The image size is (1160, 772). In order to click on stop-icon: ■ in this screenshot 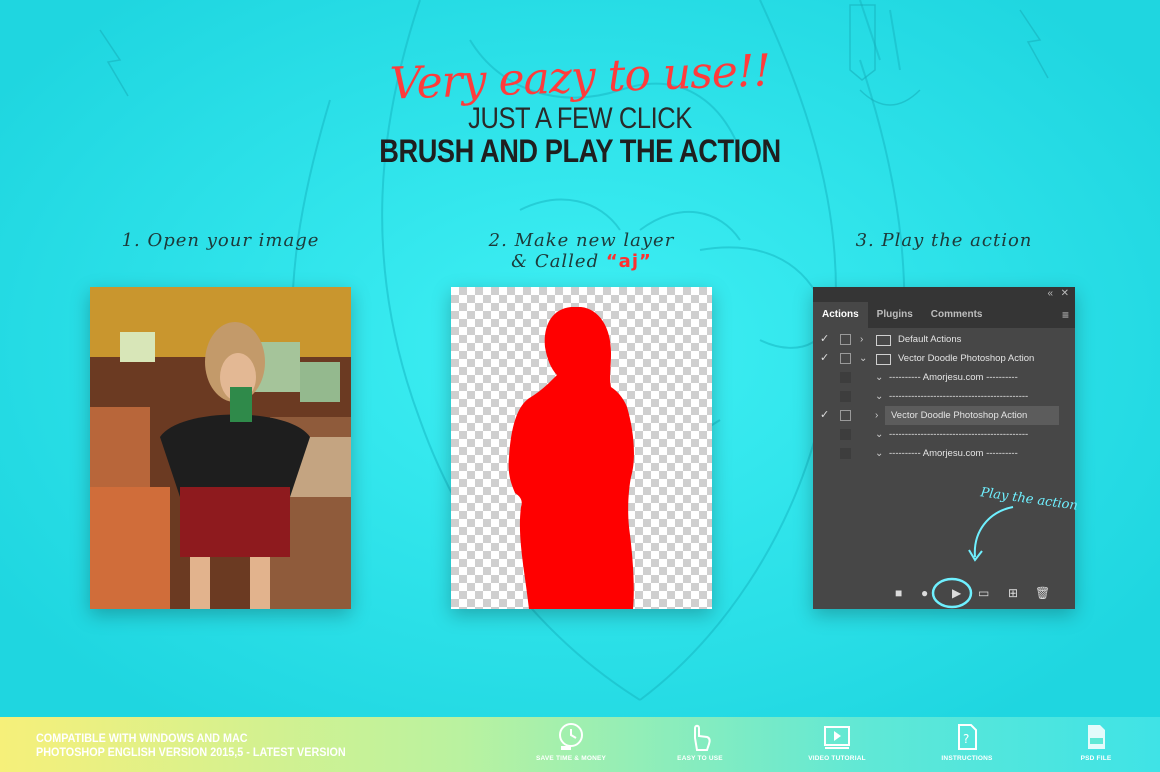, I will do `click(898, 593)`.